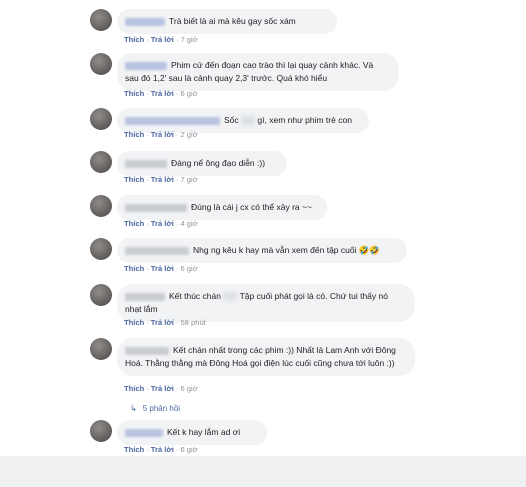 The width and height of the screenshot is (526, 487). Describe the element at coordinates (263, 471) in the screenshot. I see `comment-composer-area` at that location.